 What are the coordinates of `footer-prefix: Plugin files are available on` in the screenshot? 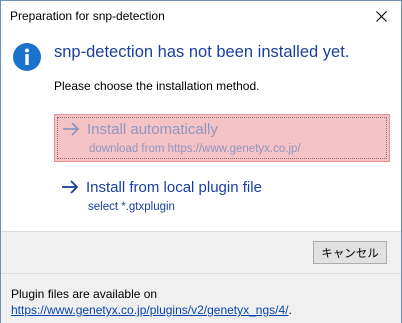 It's located at (84, 294).